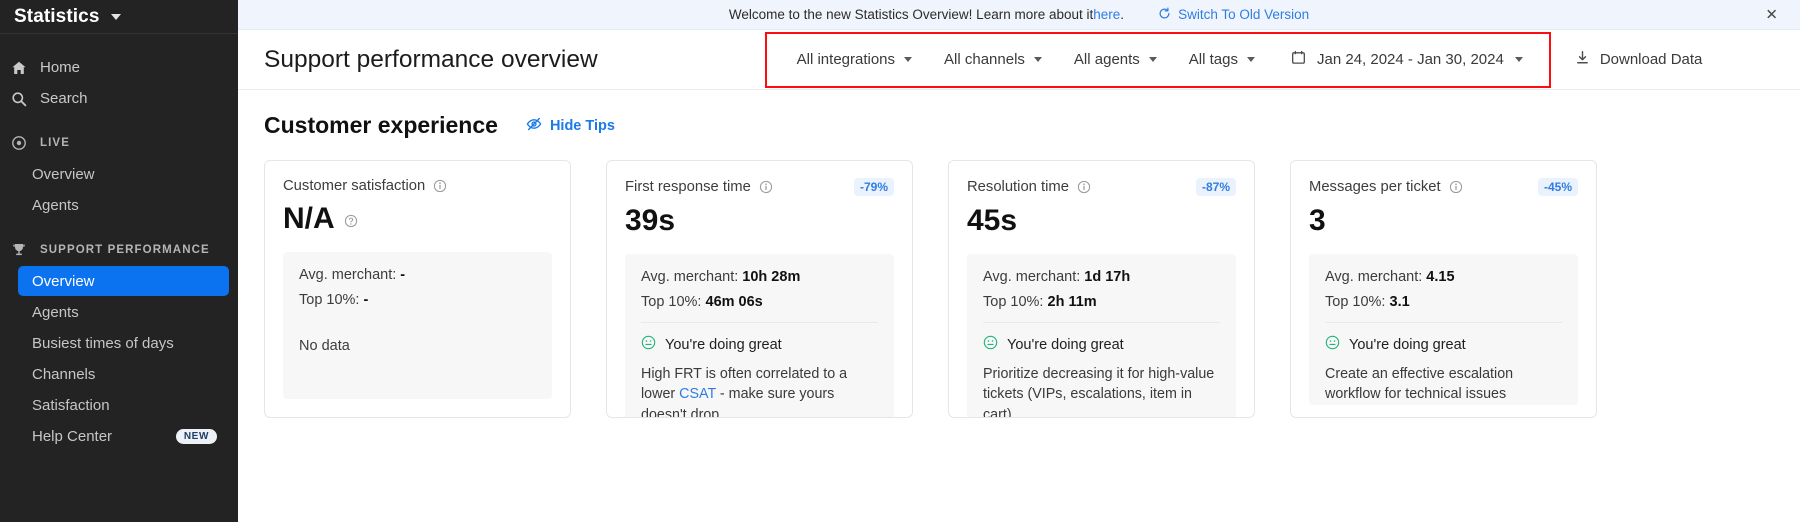 The width and height of the screenshot is (1800, 522). What do you see at coordinates (1107, 277) in the screenshot?
I see `avg-merchant-value: 1d 17h` at bounding box center [1107, 277].